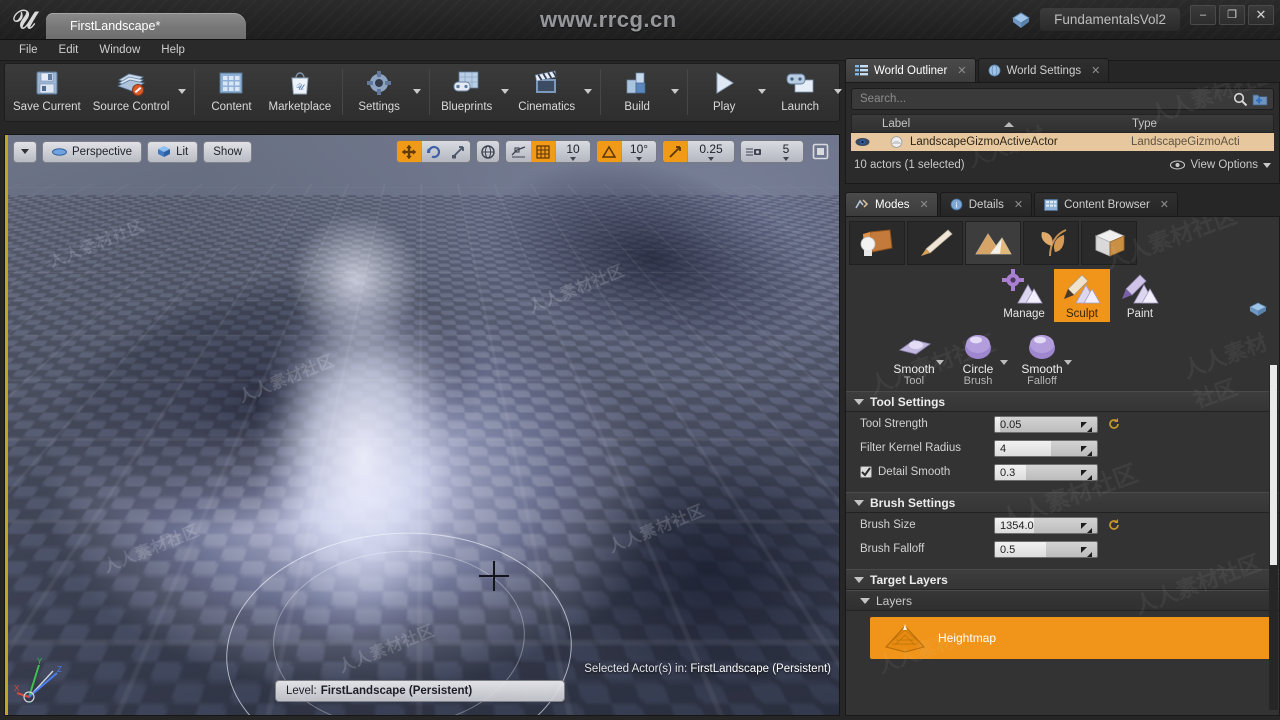 The image size is (1280, 720). Describe the element at coordinates (992, 124) in the screenshot. I see `column-label: Label` at that location.